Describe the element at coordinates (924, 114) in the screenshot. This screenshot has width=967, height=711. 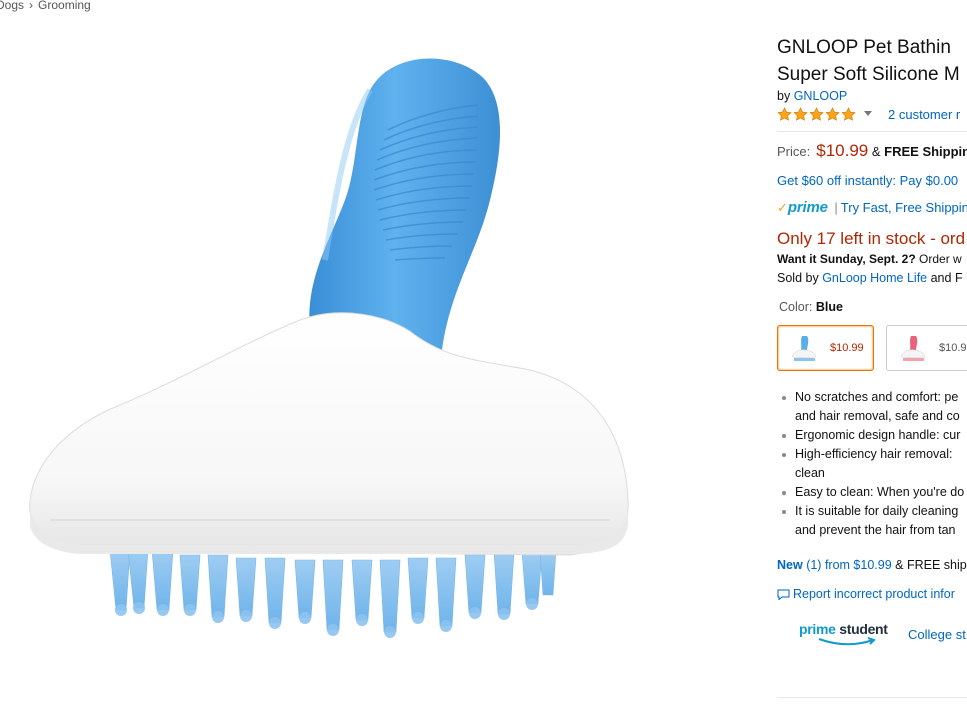
I see `customer-reviews-link: 2 customer r` at that location.